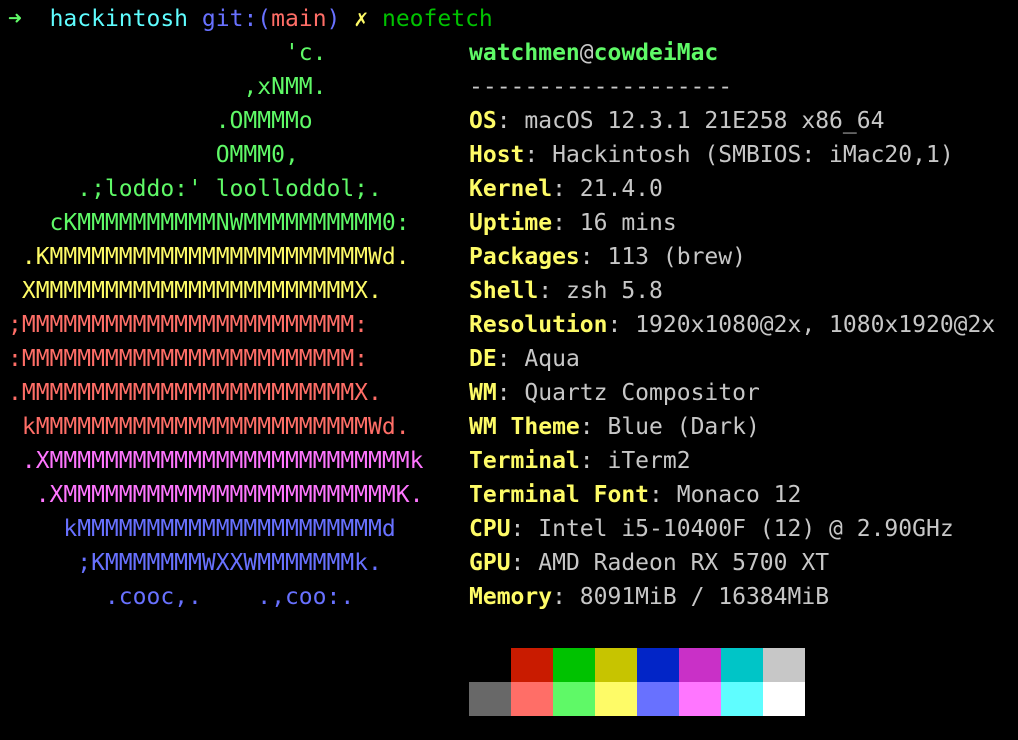  I want to click on user-host-title: watchmen@cowdeiMac, so click(593, 53).